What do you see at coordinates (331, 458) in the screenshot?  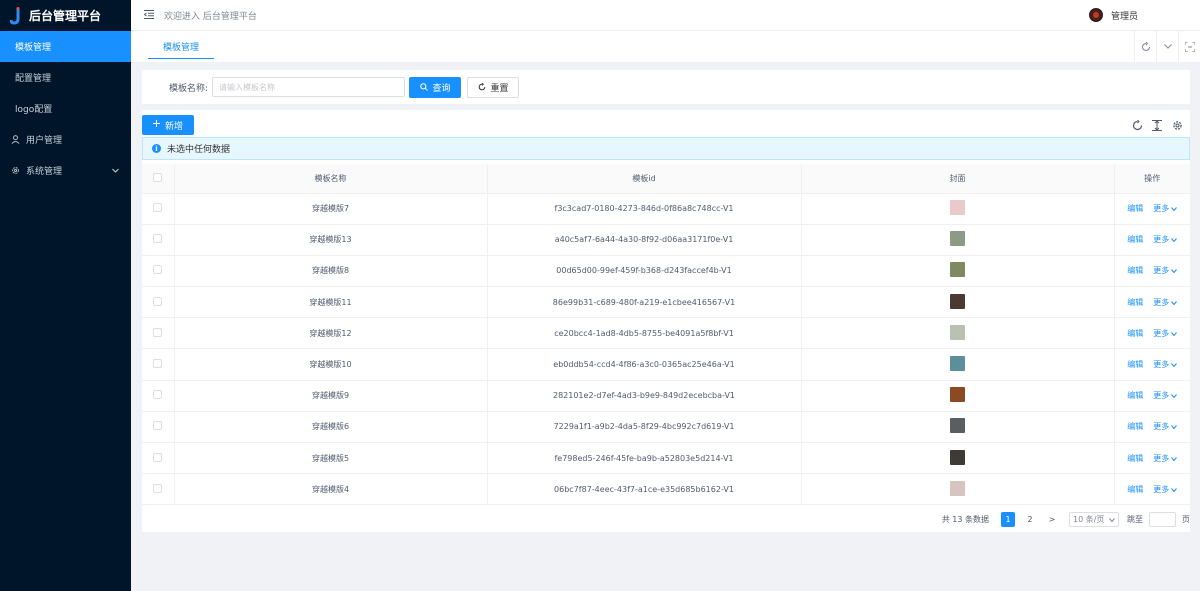 I see `template-name-cell: 穿越模版5` at bounding box center [331, 458].